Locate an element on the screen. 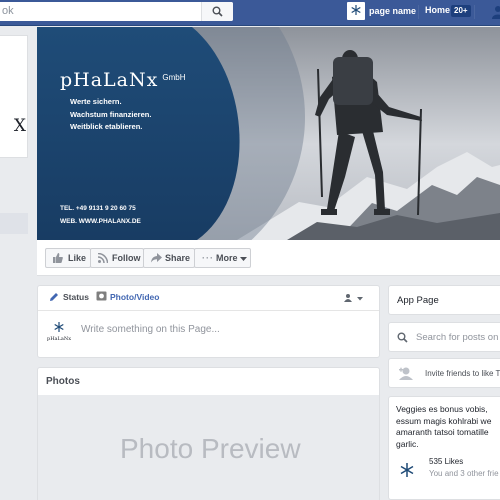 The width and height of the screenshot is (500, 500). photo-preview: Photo Preview is located at coordinates (208, 447).